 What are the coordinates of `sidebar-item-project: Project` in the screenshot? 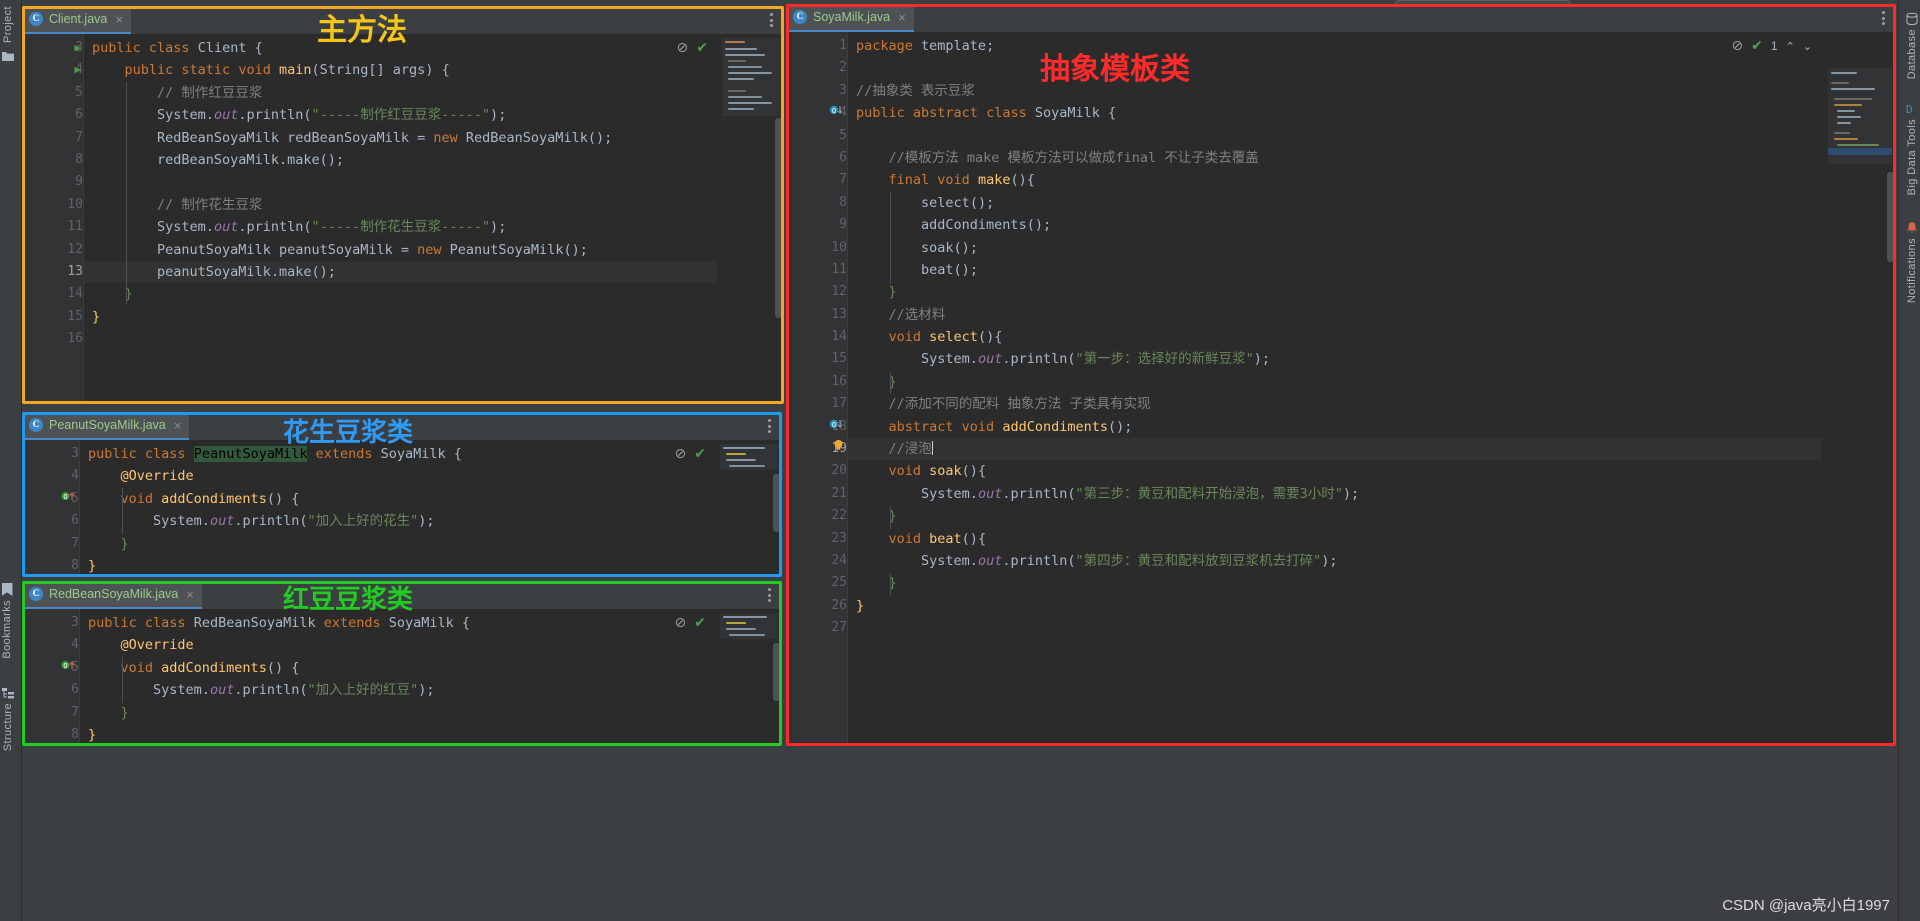 It's located at (8, 34).